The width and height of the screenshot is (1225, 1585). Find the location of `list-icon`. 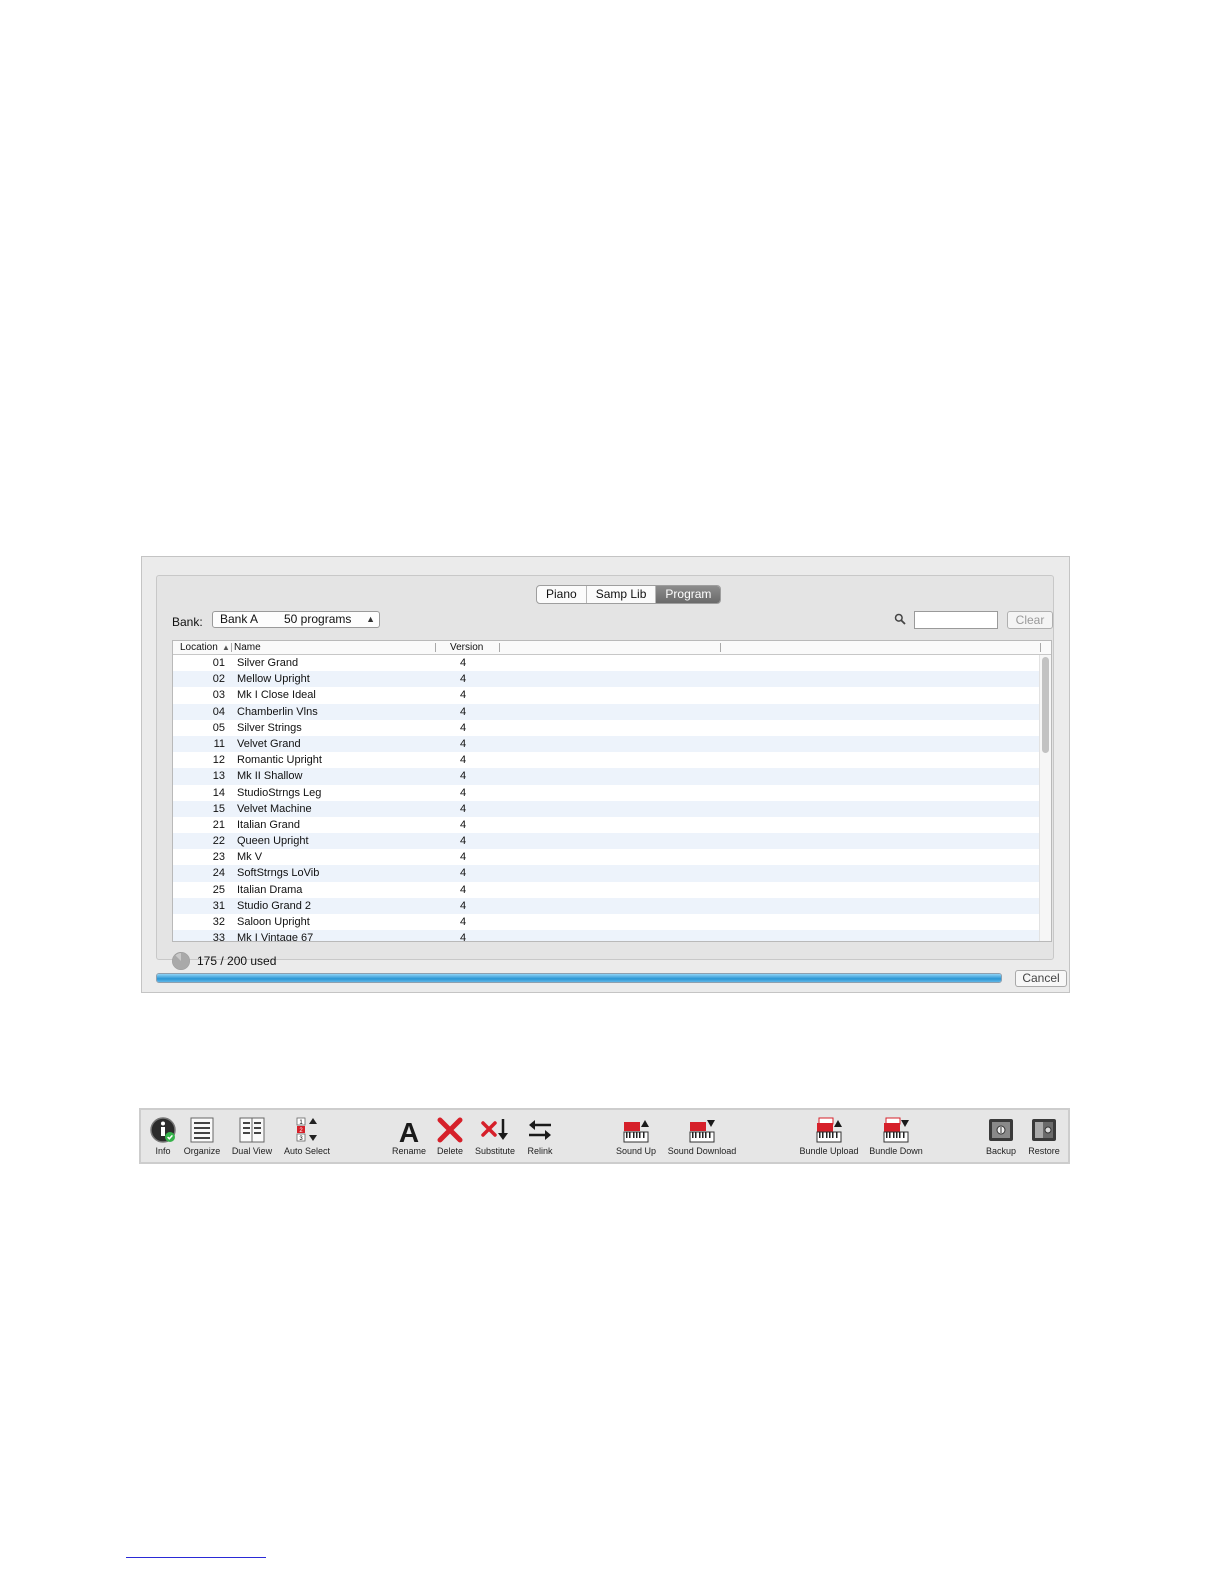

list-icon is located at coordinates (202, 1130).